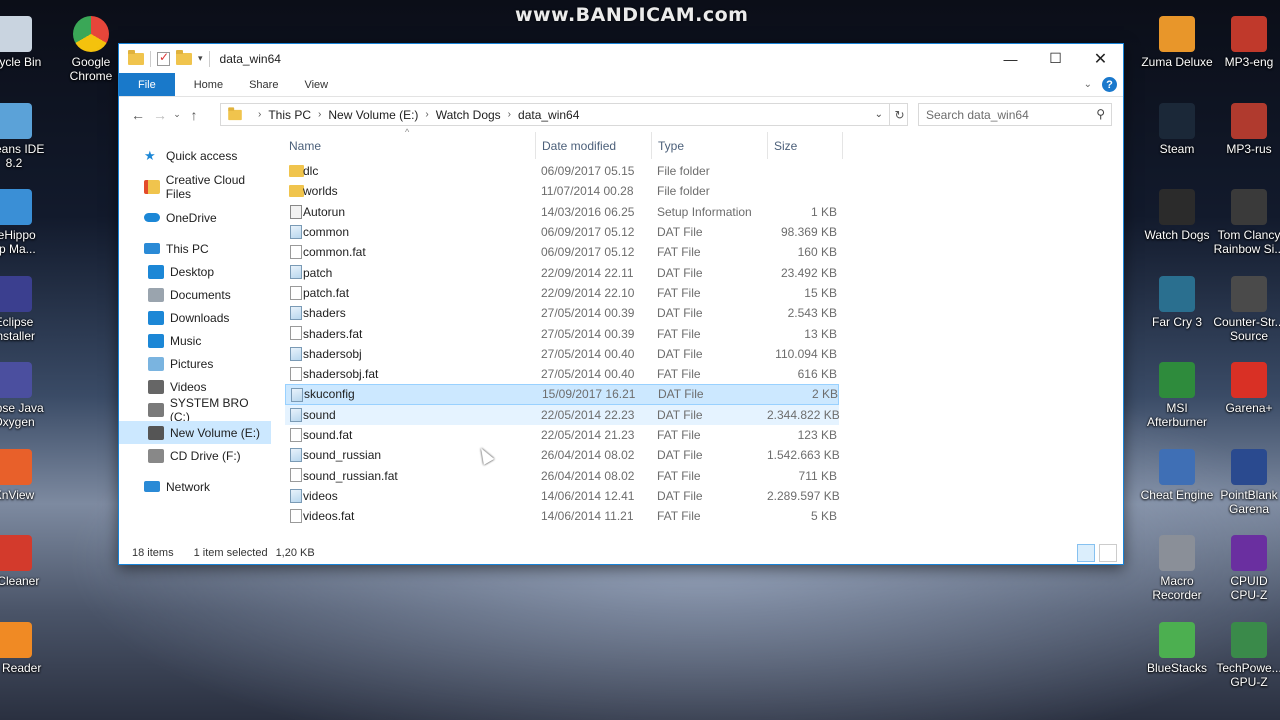 This screenshot has height=720, width=1280. I want to click on tab-share: Share, so click(263, 84).